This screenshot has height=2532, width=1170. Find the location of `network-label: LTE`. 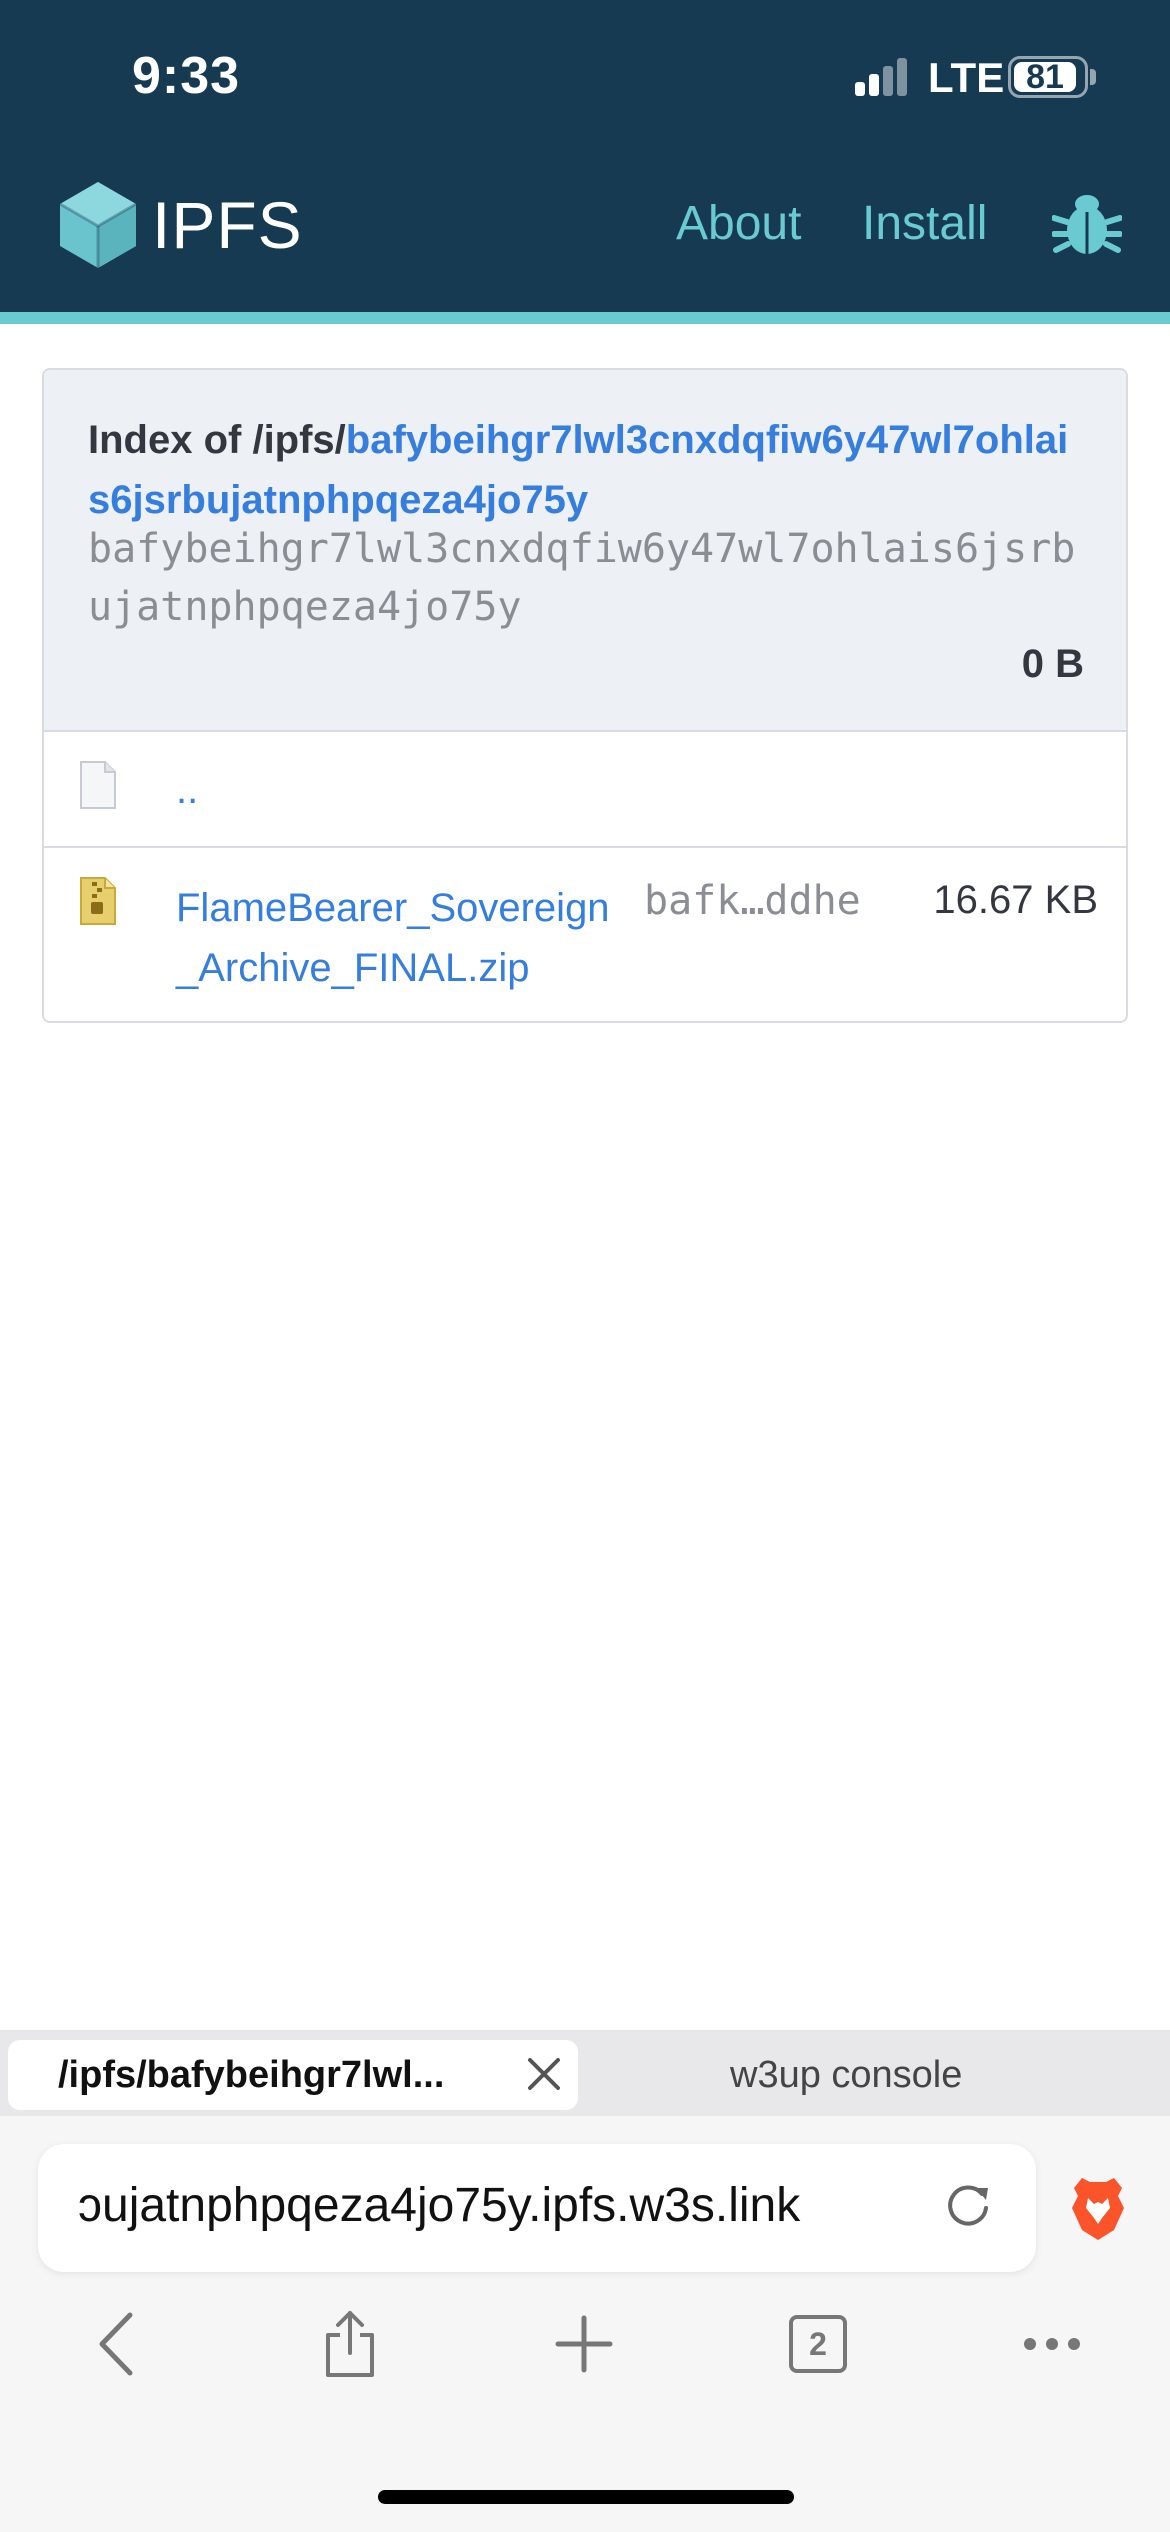

network-label: LTE is located at coordinates (966, 77).